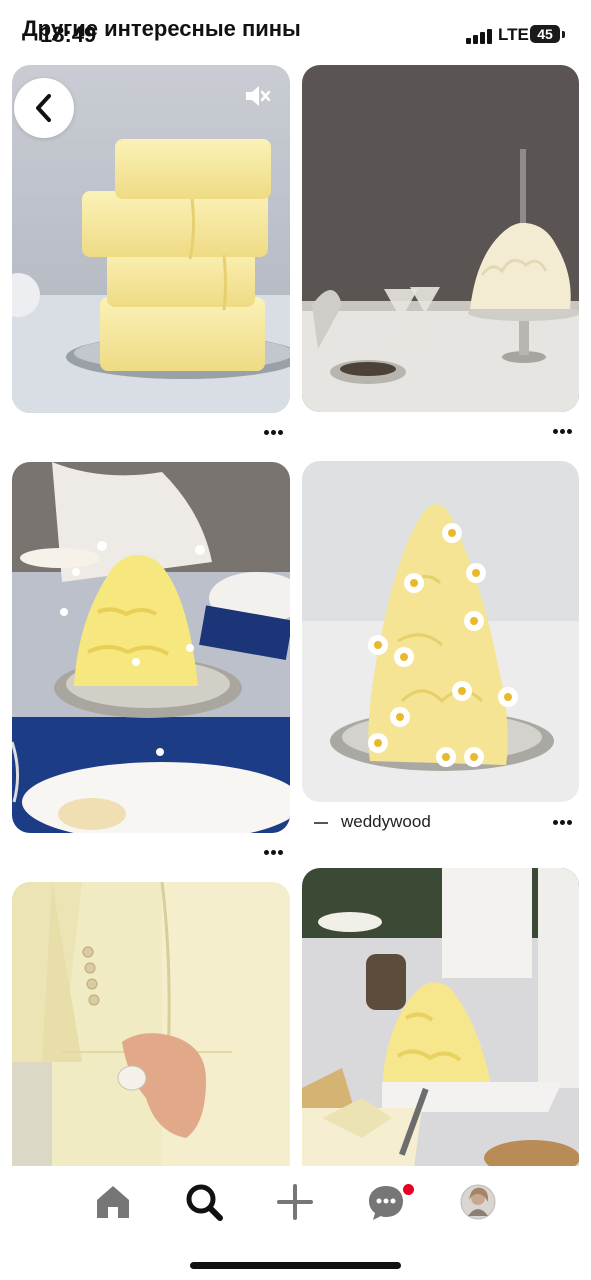  I want to click on nav-search, so click(204, 1202).